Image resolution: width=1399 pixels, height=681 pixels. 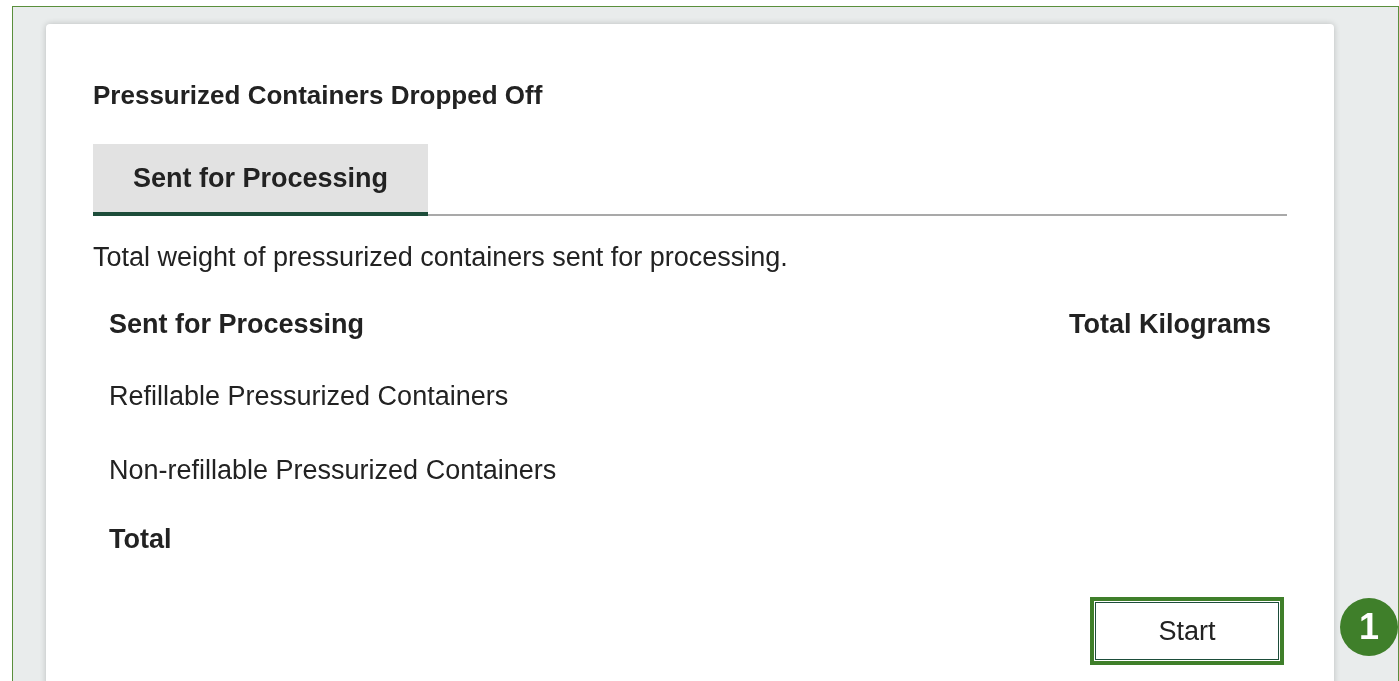 What do you see at coordinates (333, 470) in the screenshot?
I see `row-label: Non-refillable Pressurized Containers` at bounding box center [333, 470].